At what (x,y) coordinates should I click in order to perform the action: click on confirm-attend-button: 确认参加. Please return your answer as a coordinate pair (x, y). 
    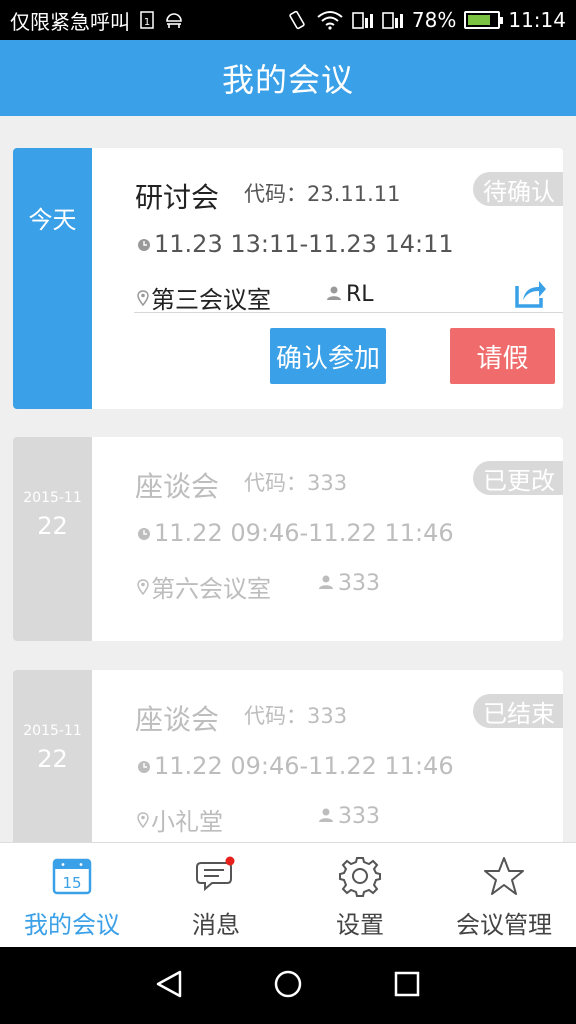
    Looking at the image, I should click on (328, 356).